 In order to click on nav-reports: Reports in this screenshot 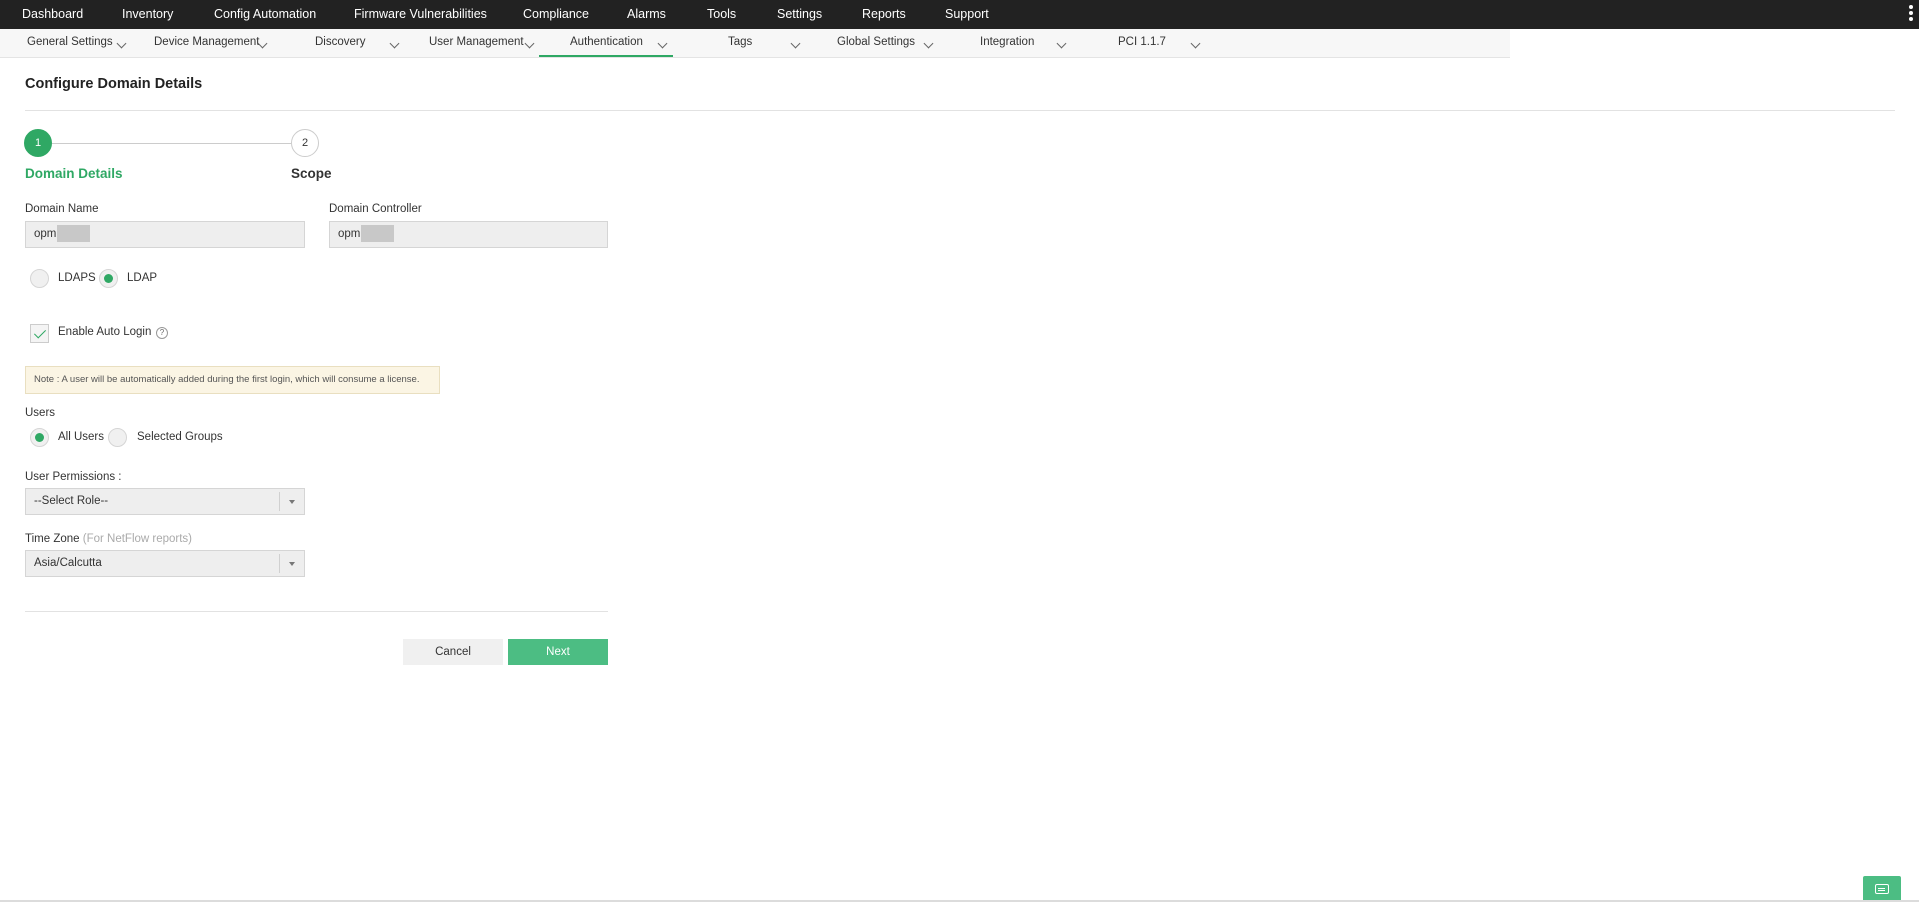, I will do `click(884, 14)`.